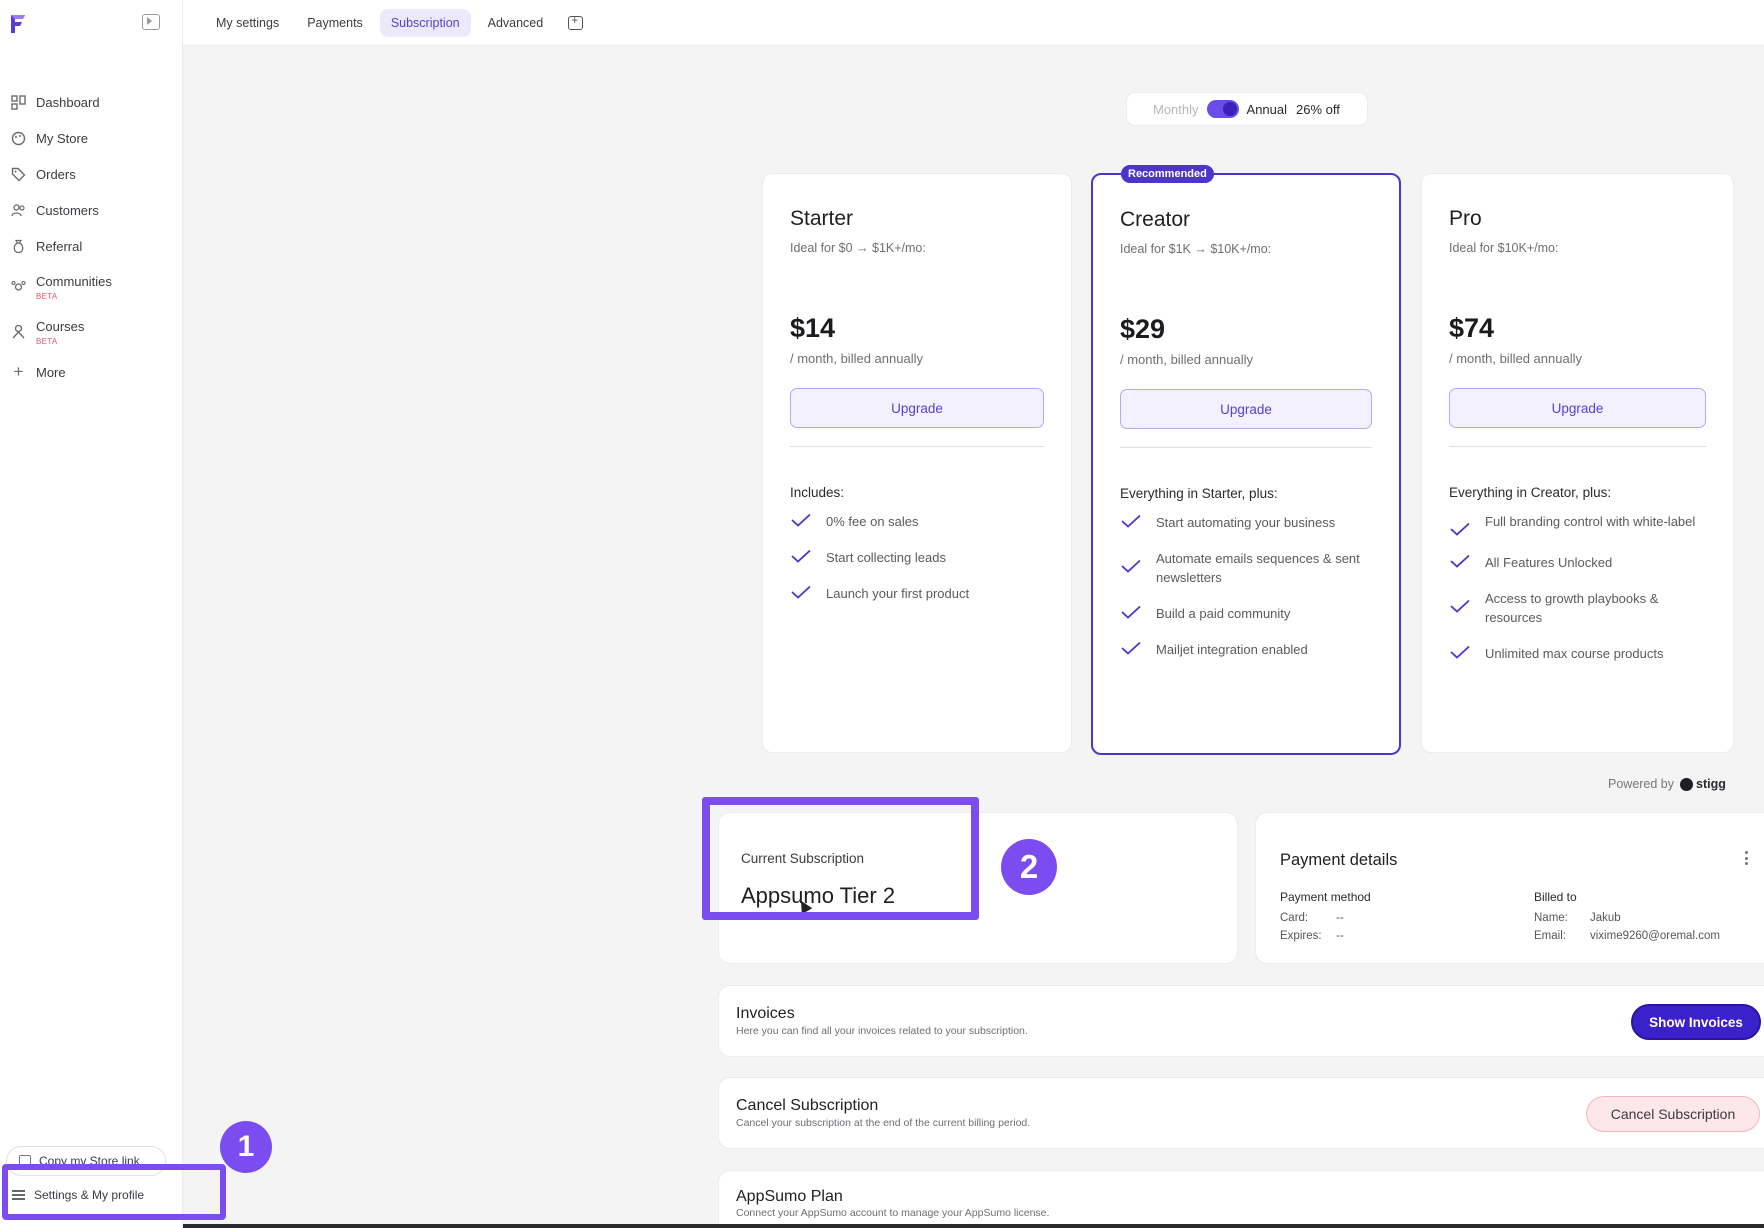 The height and width of the screenshot is (1228, 1764). Describe the element at coordinates (1577, 408) in the screenshot. I see `upgrade-button-pro: Upgrade` at that location.